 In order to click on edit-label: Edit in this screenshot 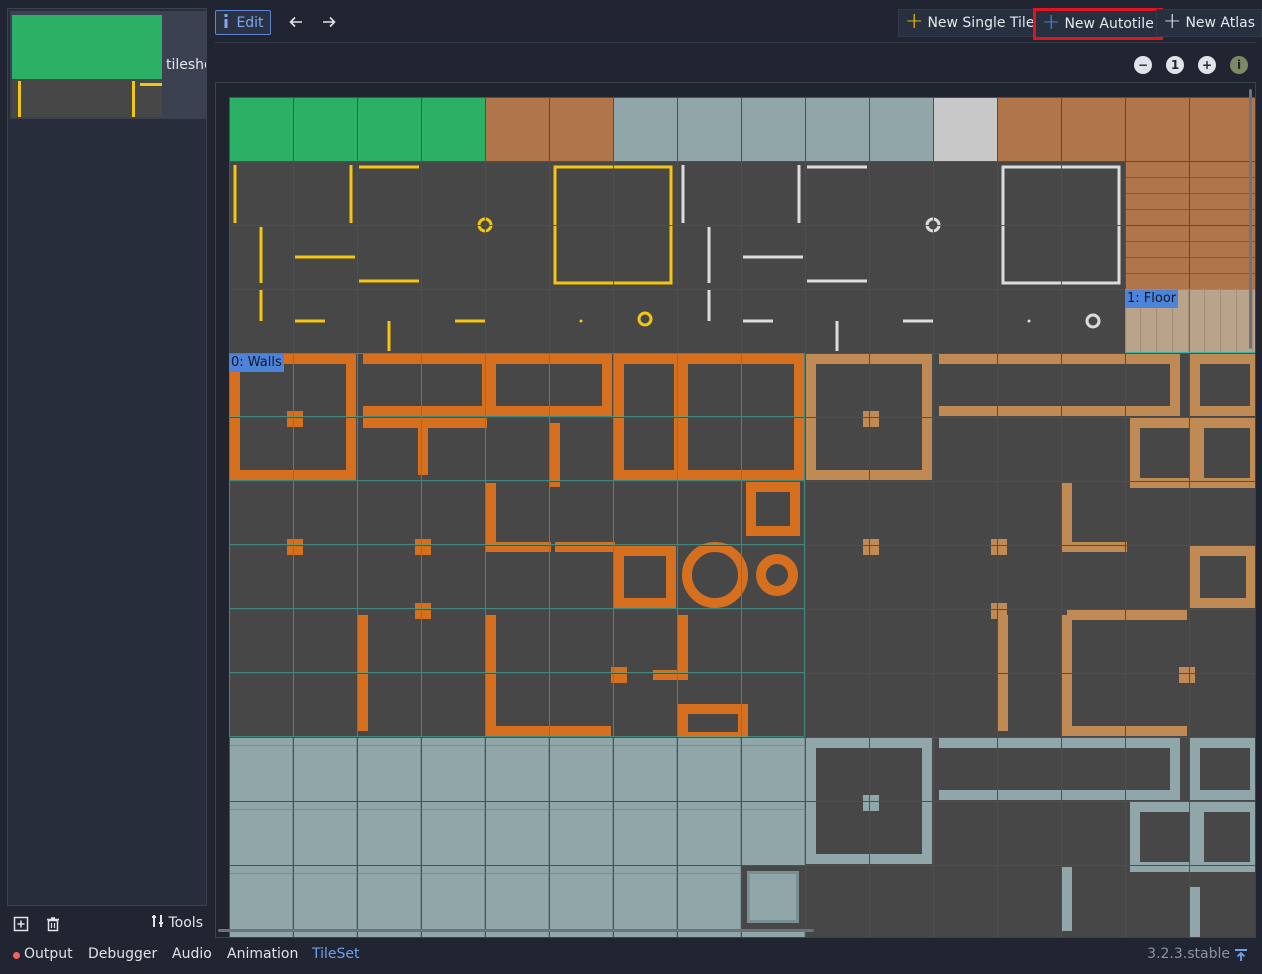, I will do `click(250, 22)`.